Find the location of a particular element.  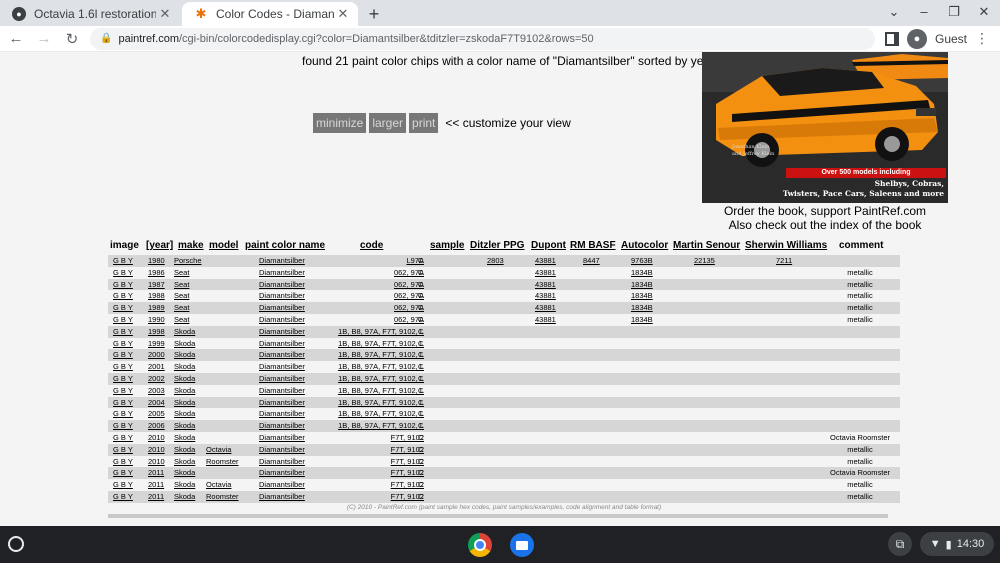

col-dupont: Dupont is located at coordinates (548, 245).